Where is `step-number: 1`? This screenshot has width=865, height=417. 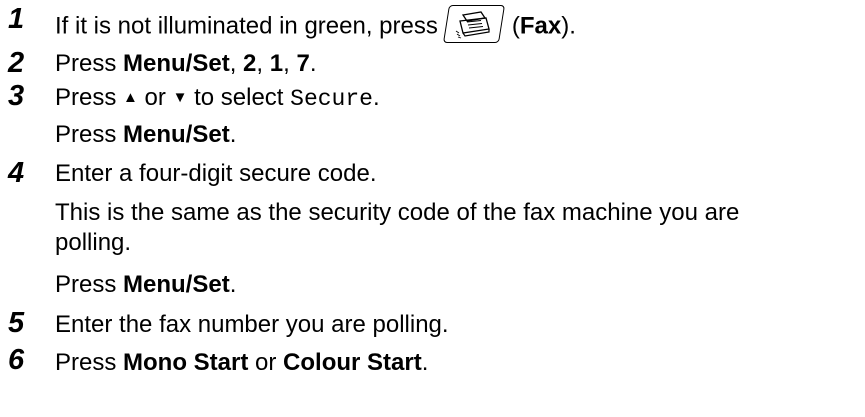 step-number: 1 is located at coordinates (16, 19).